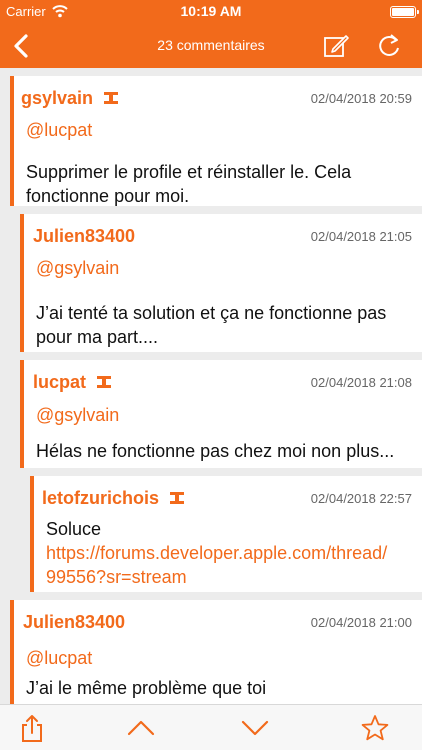 This screenshot has width=422, height=750. What do you see at coordinates (255, 728) in the screenshot?
I see `chevron-down-icon` at bounding box center [255, 728].